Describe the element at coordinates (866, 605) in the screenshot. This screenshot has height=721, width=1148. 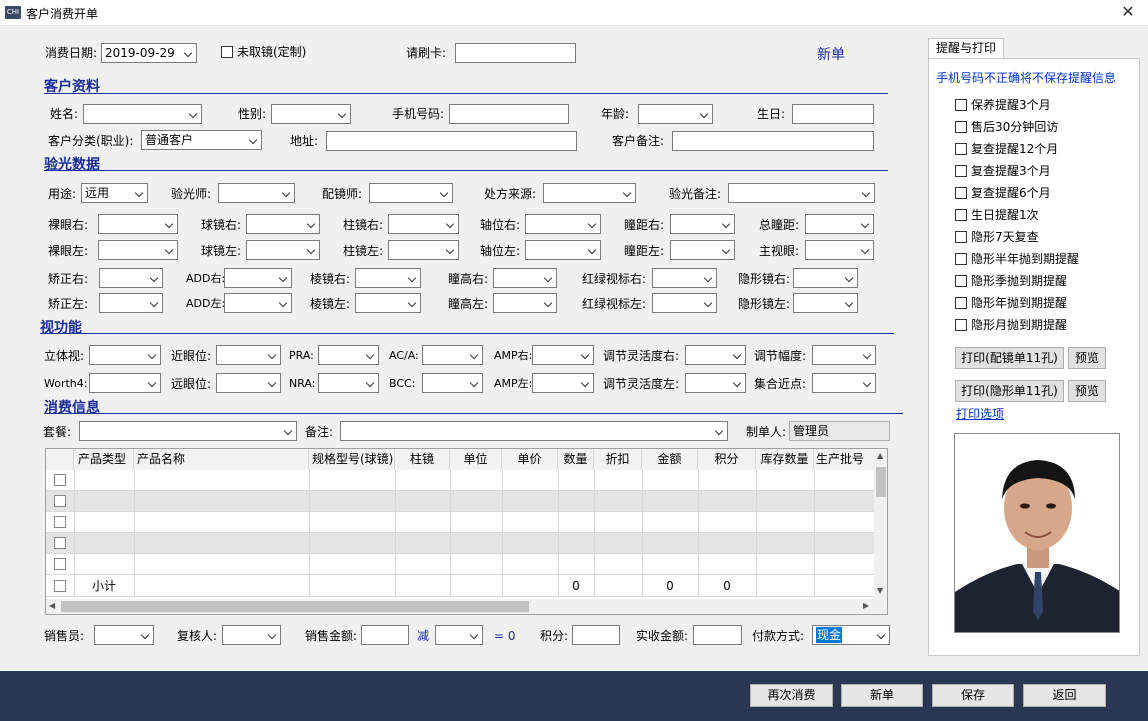
I see `scroll-right-icon: ▶` at that location.